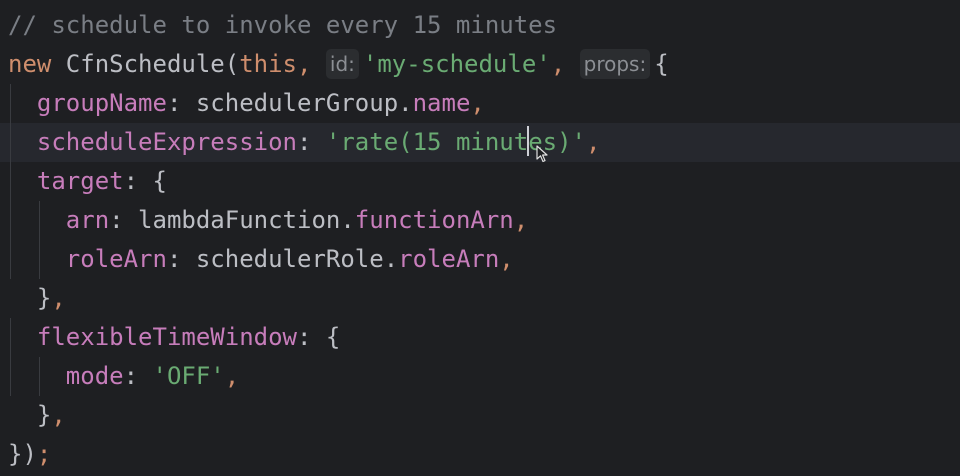  I want to click on code-token: : lambdaFunction., so click(232, 220).